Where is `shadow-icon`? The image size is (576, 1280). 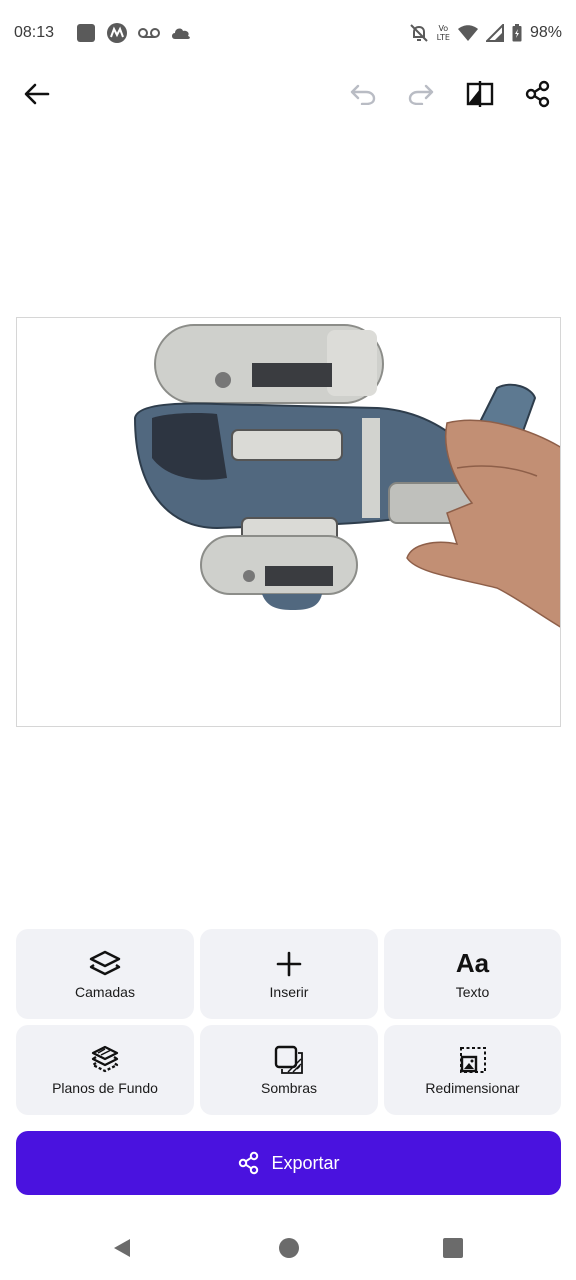
shadow-icon is located at coordinates (289, 1060).